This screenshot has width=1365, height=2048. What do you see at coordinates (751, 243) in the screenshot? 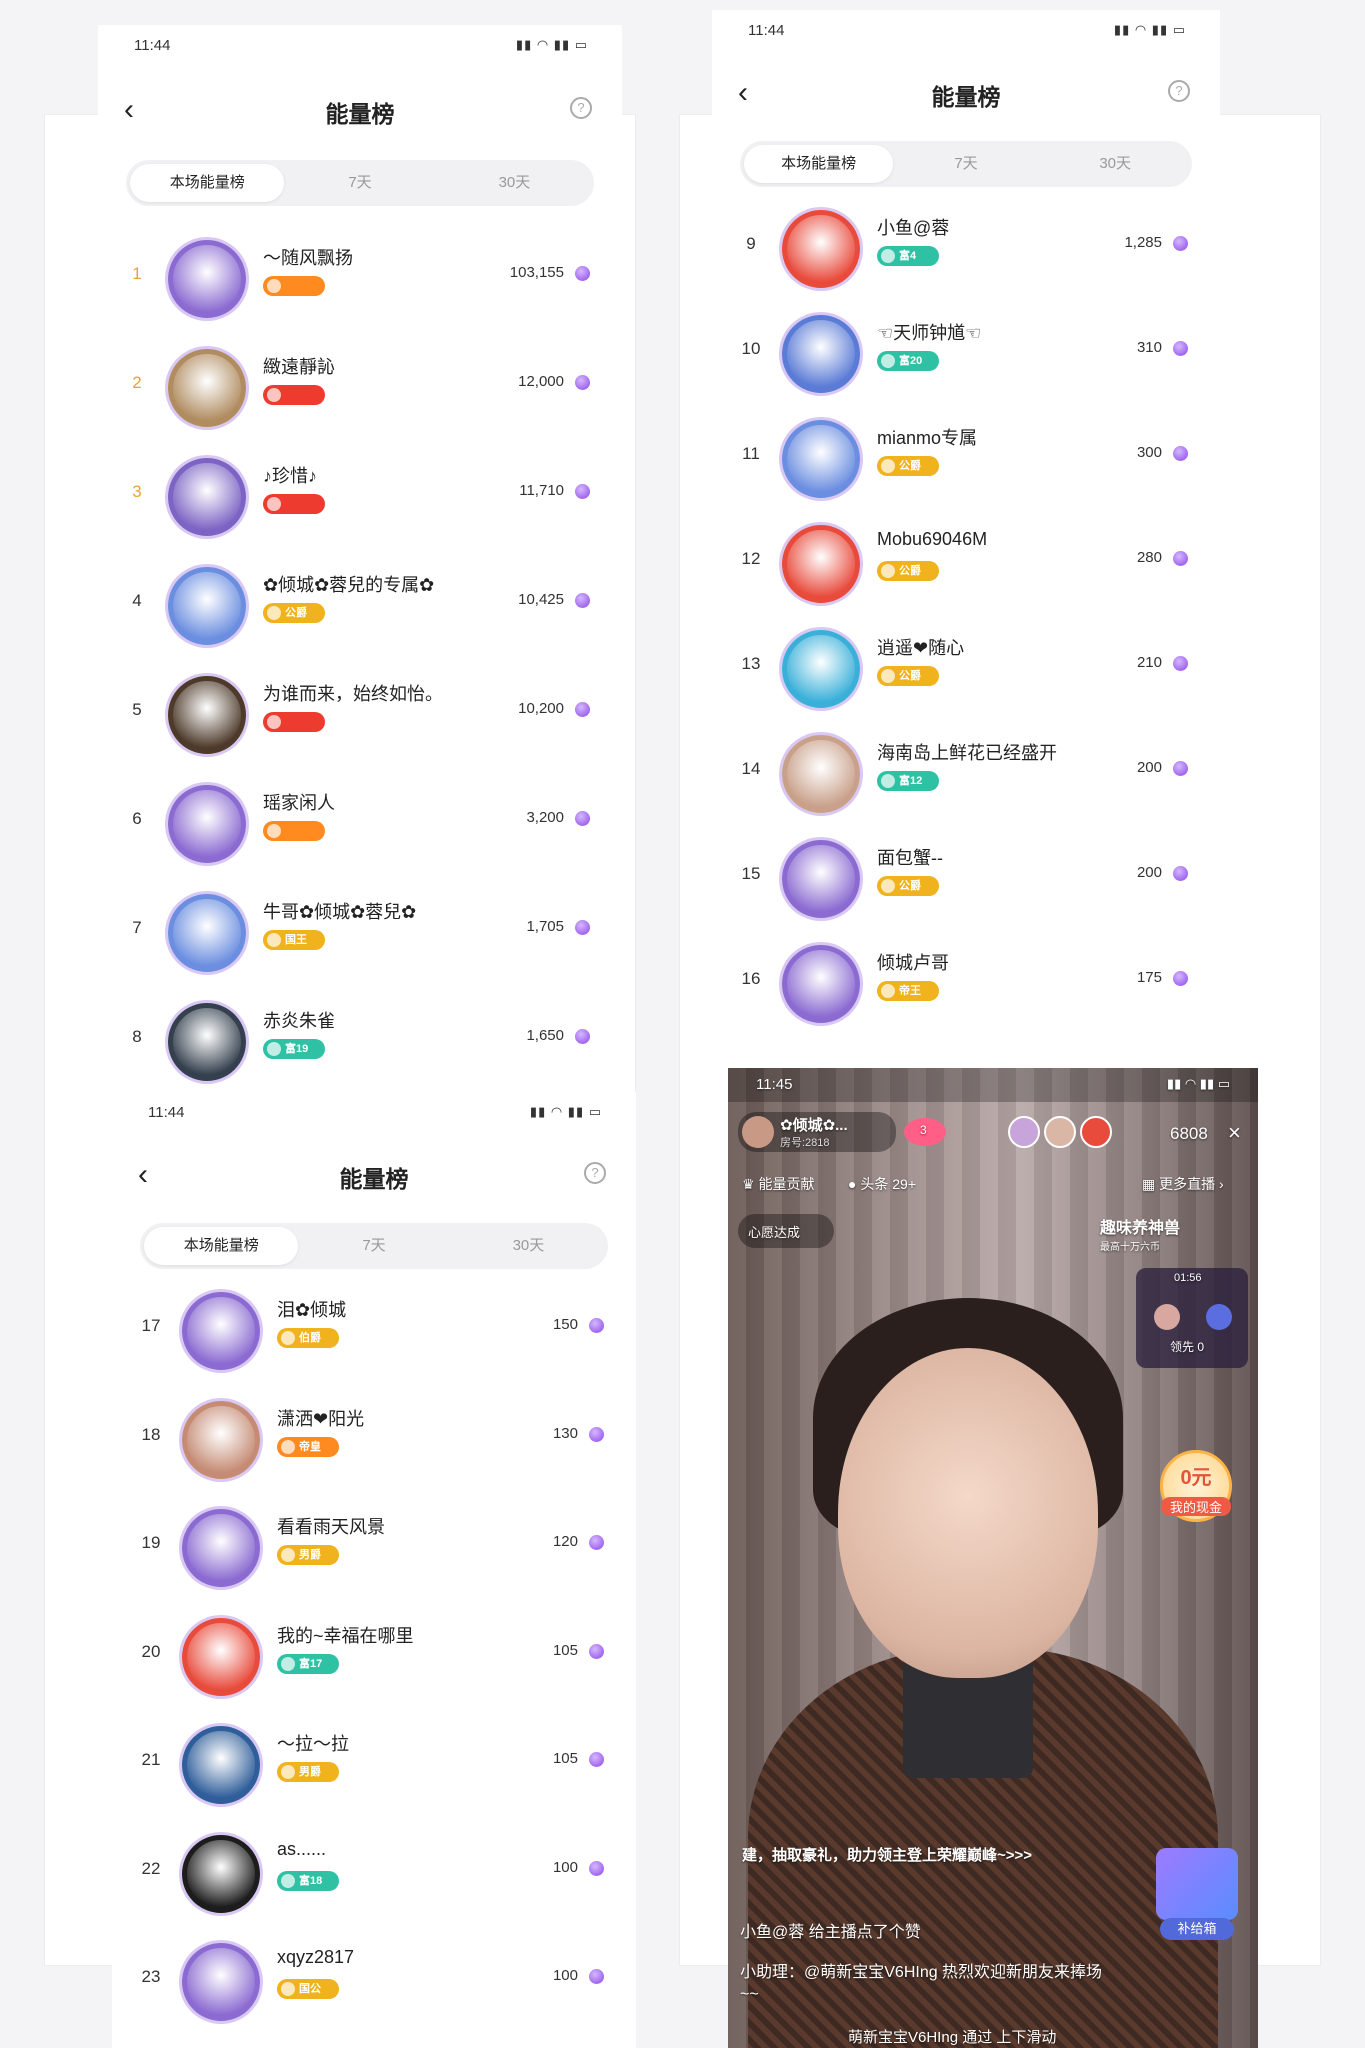
I see `rank-number: 9` at bounding box center [751, 243].